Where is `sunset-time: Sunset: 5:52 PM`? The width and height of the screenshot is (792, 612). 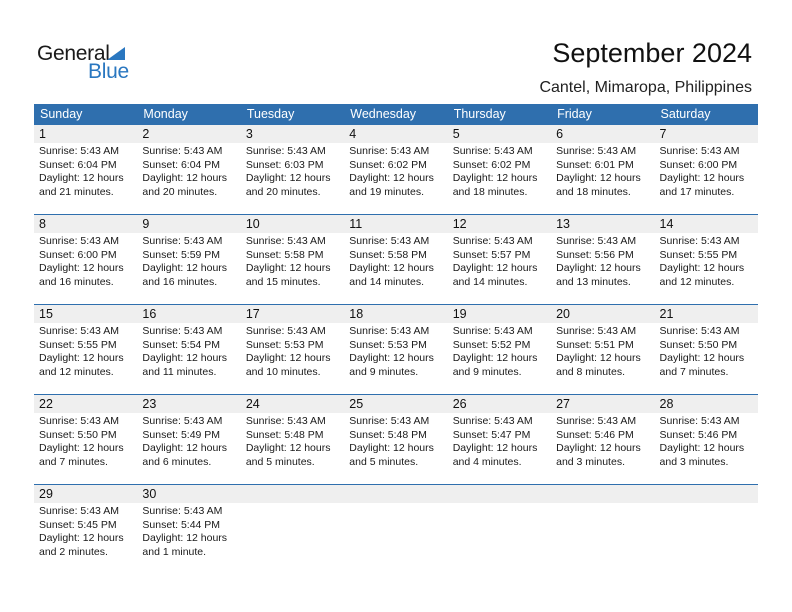
sunset-time: Sunset: 5:52 PM is located at coordinates (491, 344).